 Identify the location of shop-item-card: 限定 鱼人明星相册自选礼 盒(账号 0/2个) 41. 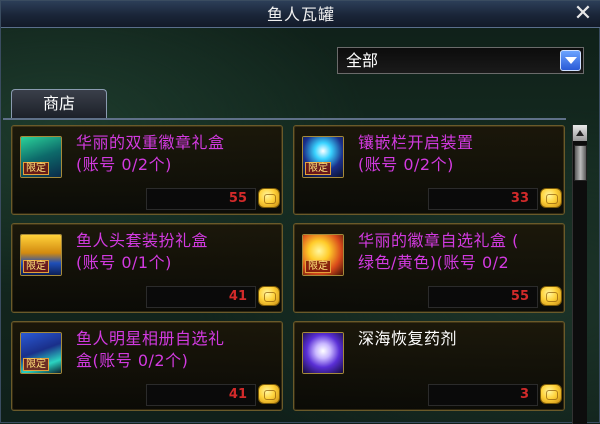
(147, 366).